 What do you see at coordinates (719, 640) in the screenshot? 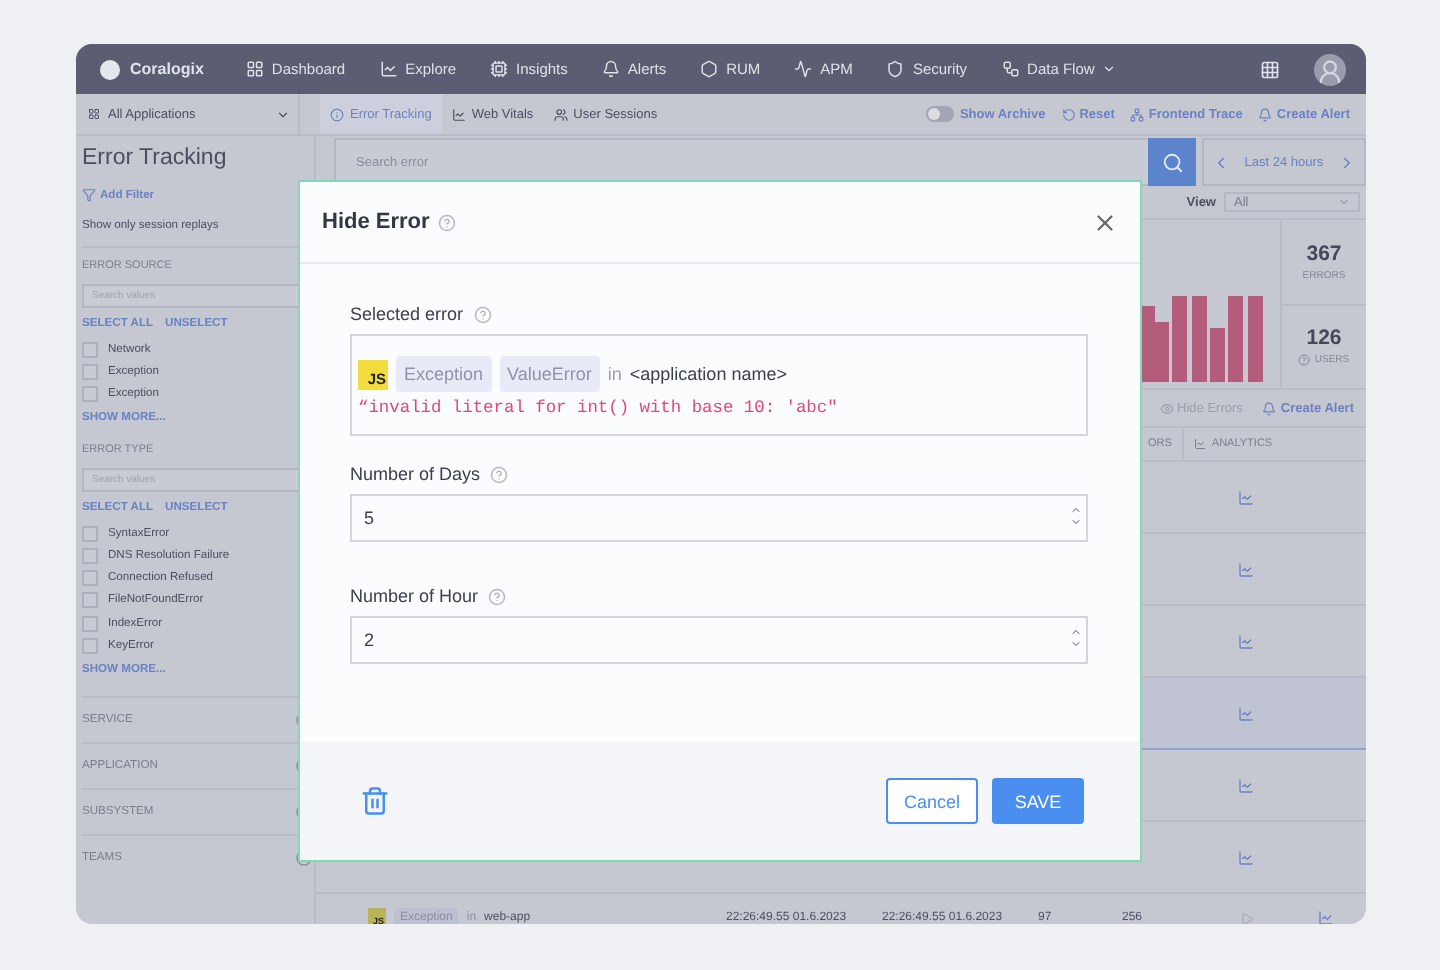
I see `number-input: 2` at bounding box center [719, 640].